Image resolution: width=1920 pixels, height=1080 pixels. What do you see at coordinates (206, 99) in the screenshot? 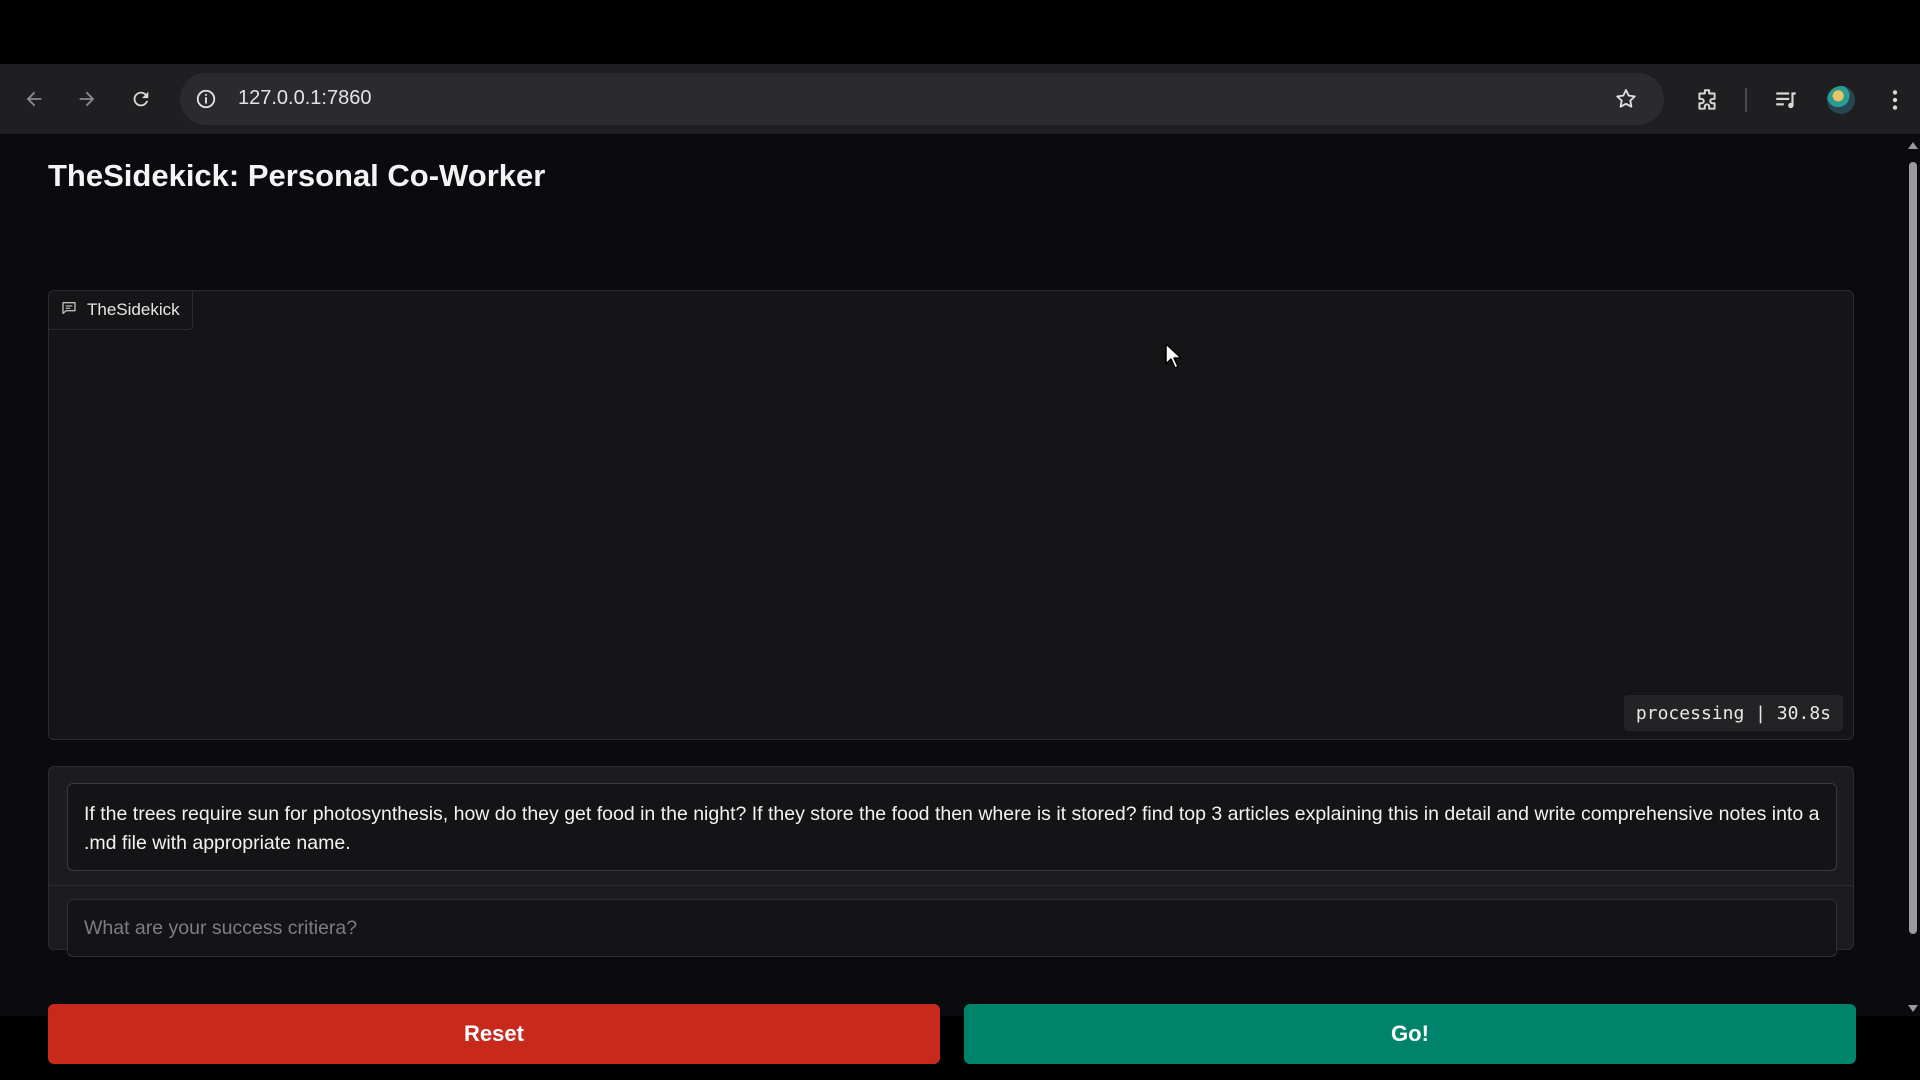
I see `site-info-icon` at bounding box center [206, 99].